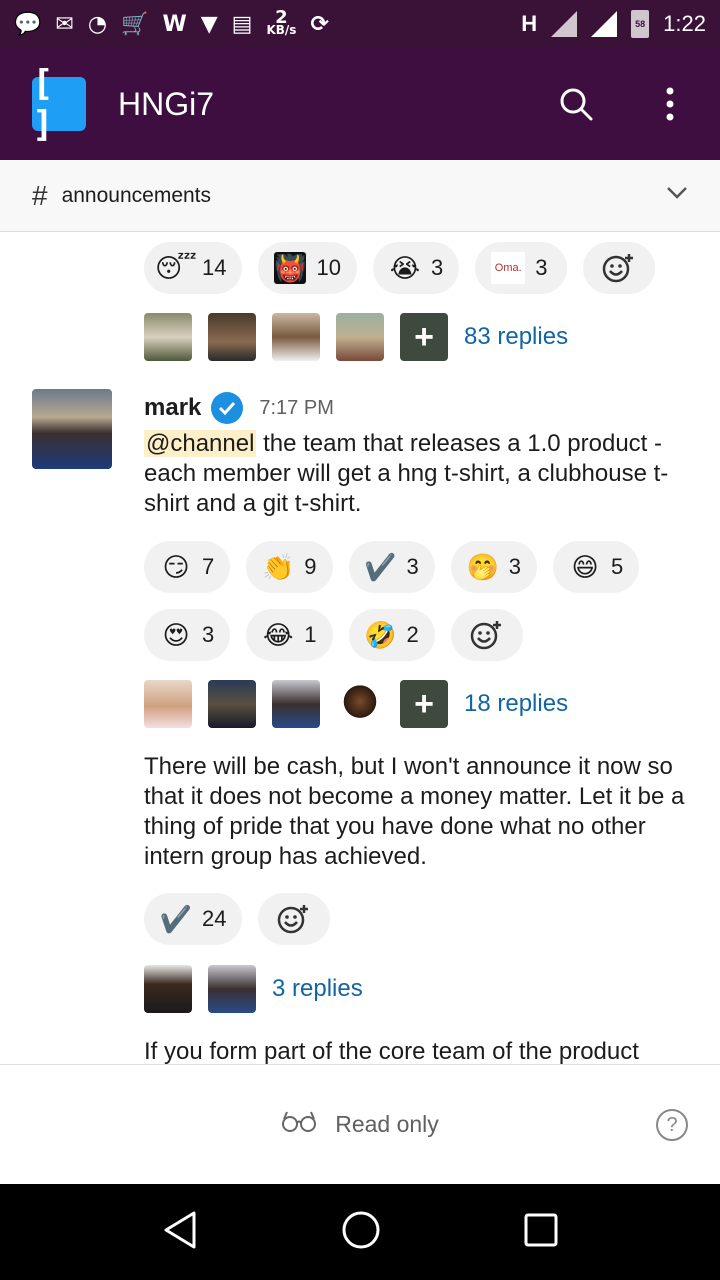  Describe the element at coordinates (281, 22) in the screenshot. I see `network-speed: 2 KB/s` at that location.